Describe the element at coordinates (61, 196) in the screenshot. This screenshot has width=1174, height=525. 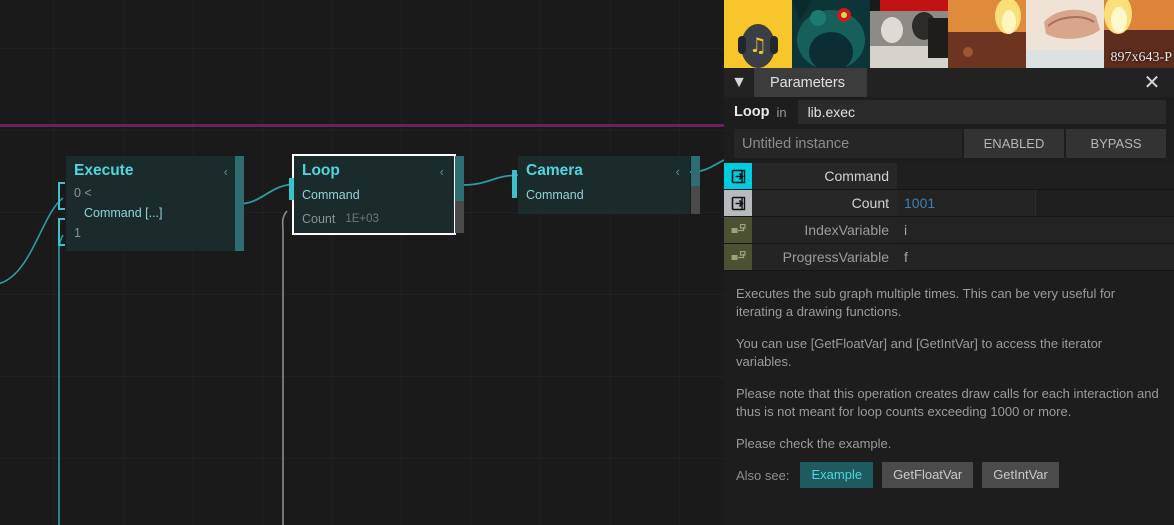
I see `node-execute-input-hook-zero` at that location.